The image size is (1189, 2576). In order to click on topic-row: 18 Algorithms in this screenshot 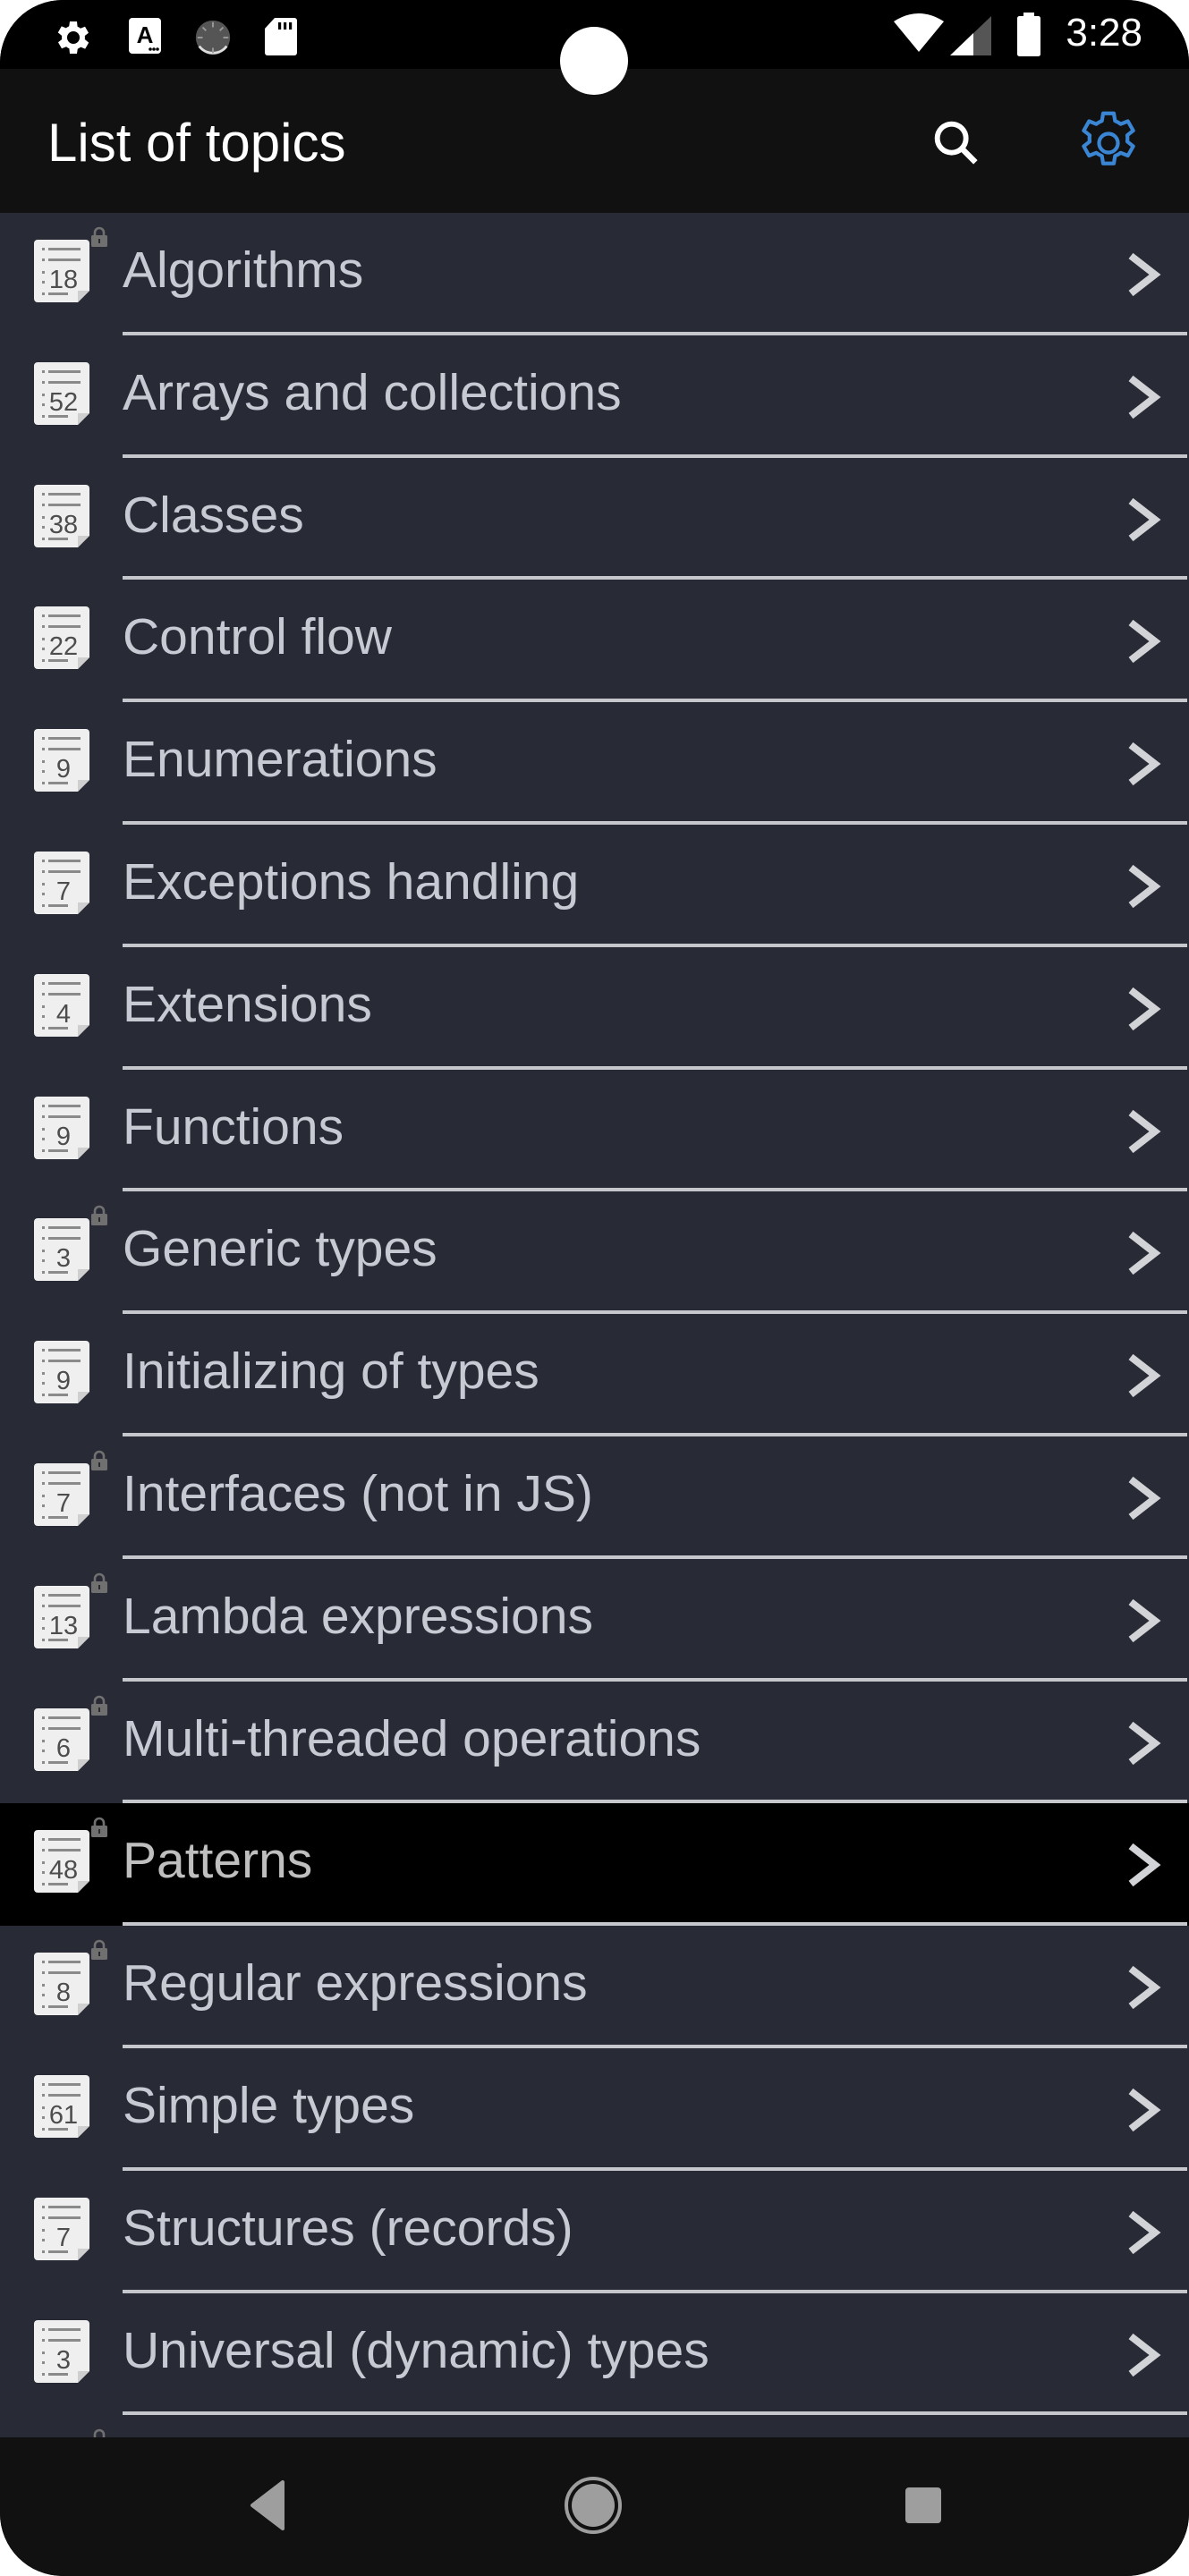, I will do `click(594, 274)`.